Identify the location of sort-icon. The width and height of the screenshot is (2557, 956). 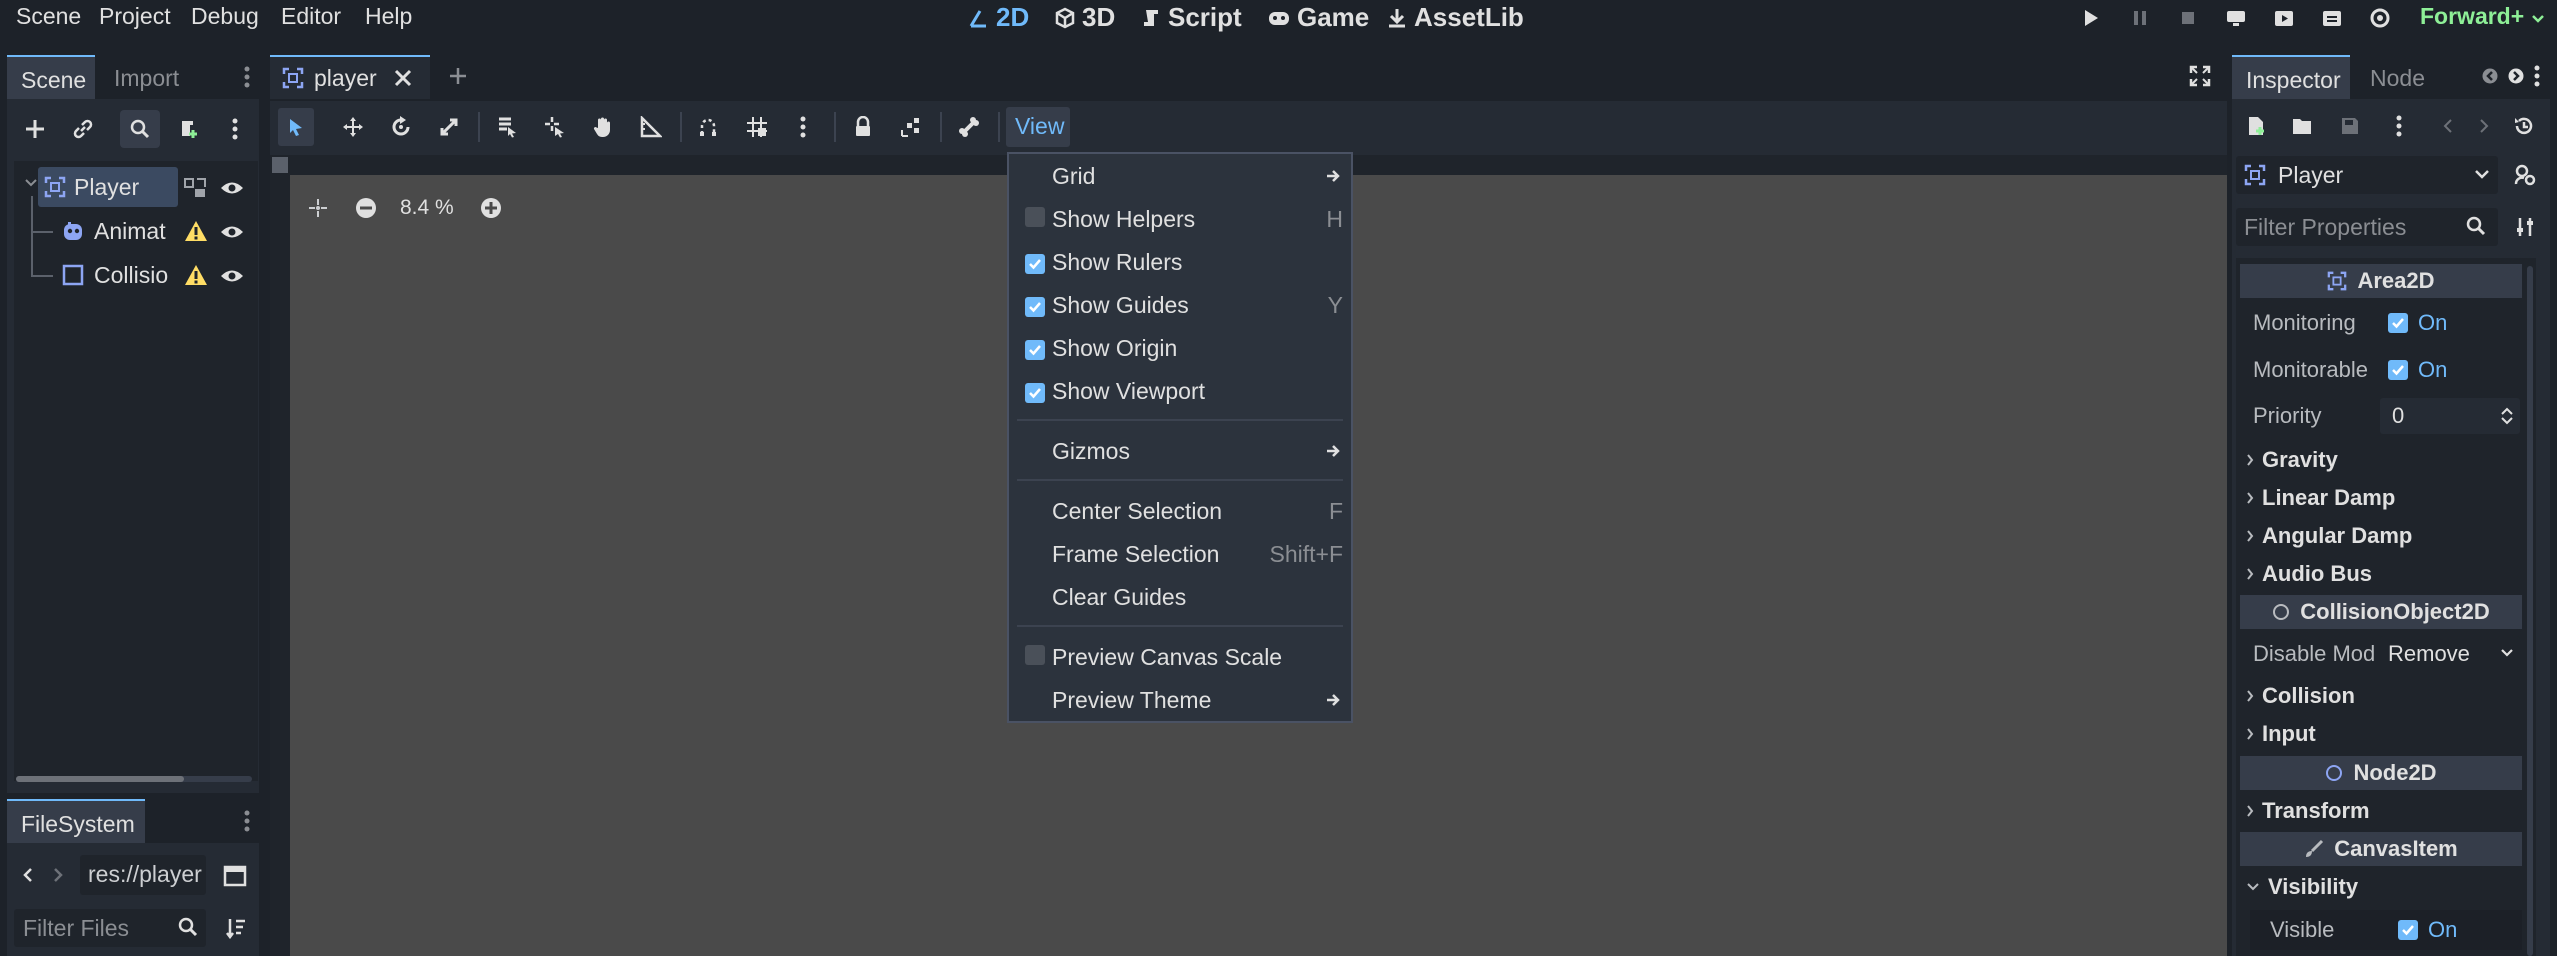
(236, 928).